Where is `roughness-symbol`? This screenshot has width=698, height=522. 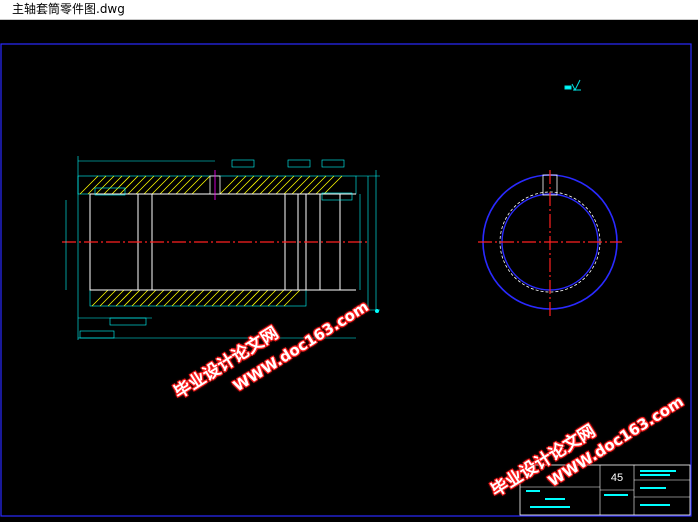 roughness-symbol is located at coordinates (572, 85).